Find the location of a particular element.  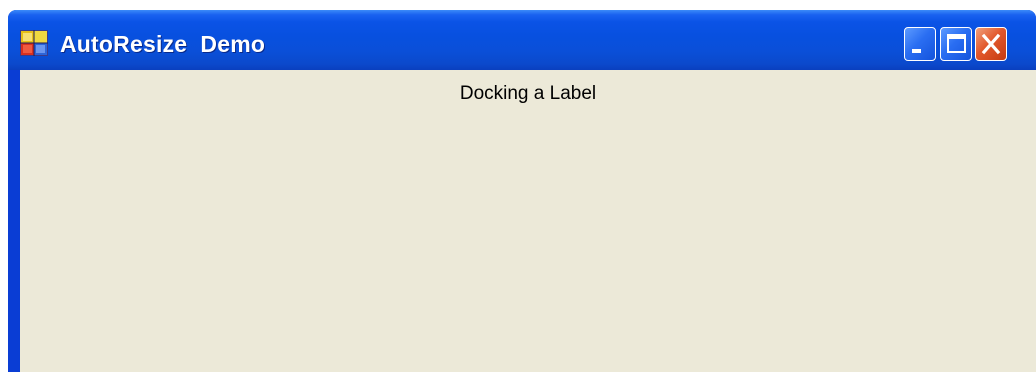

close-button is located at coordinates (991, 44).